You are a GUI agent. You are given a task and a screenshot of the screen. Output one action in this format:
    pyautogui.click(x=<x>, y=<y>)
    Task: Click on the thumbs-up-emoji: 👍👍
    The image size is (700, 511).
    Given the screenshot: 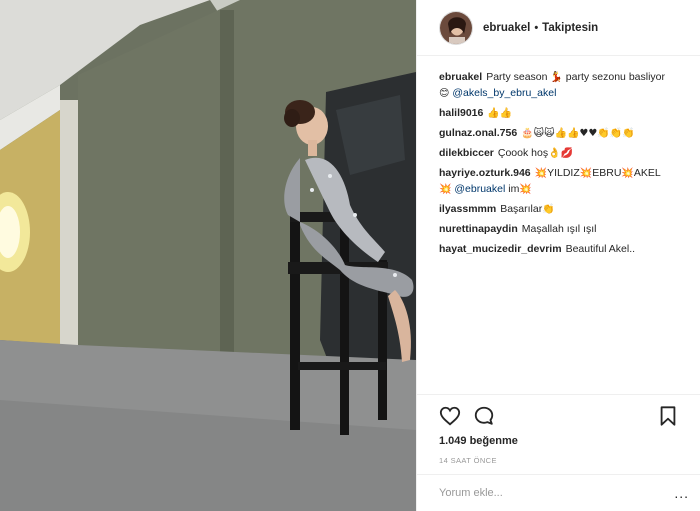 What is the action you would take?
    pyautogui.click(x=500, y=113)
    